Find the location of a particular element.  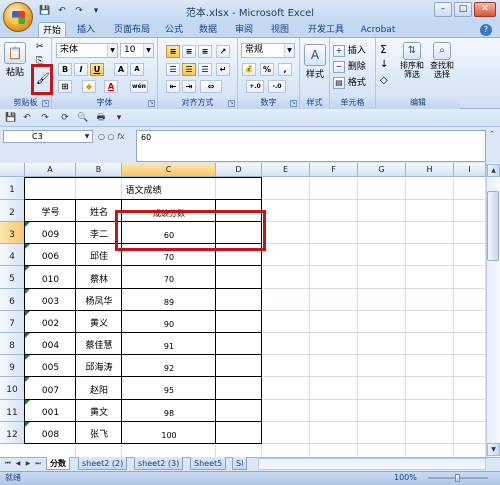

delete-cells-button: − 删除 is located at coordinates (349, 66).